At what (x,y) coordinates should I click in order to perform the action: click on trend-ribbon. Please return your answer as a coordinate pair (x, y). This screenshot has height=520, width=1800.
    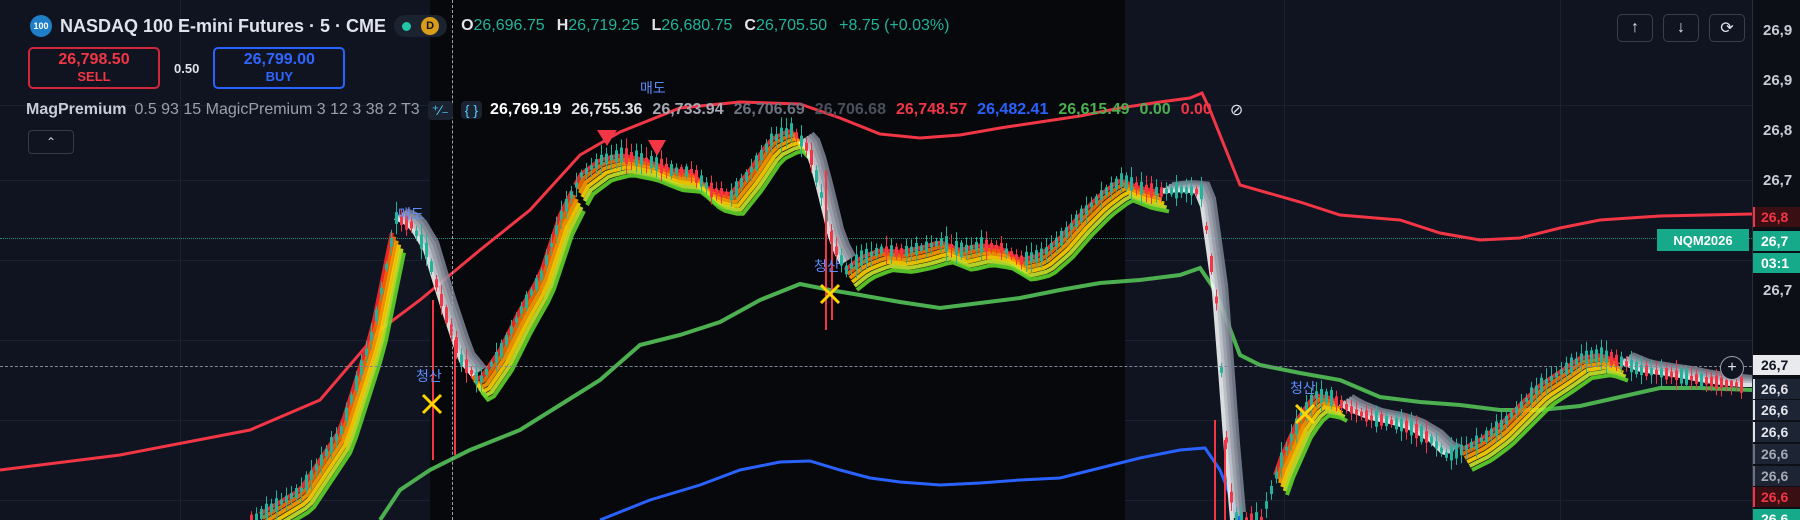
    Looking at the image, I should click on (1012, 245).